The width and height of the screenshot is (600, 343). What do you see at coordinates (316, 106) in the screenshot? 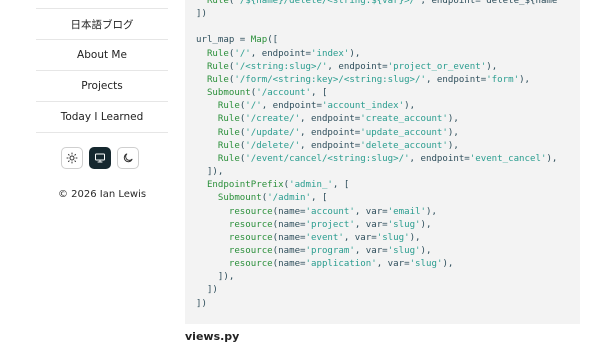
I see `code-line: Rule('/', endpoint='account_index'),` at bounding box center [316, 106].